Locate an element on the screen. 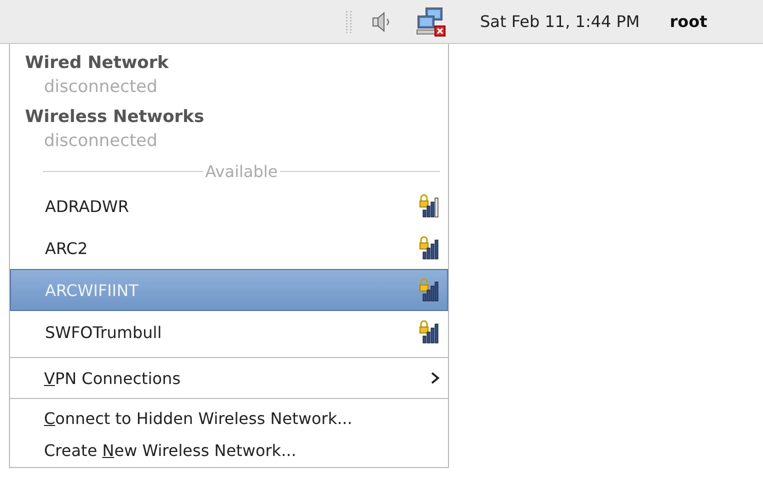 This screenshot has width=763, height=491. network-item: SWFOTrumbull is located at coordinates (229, 332).